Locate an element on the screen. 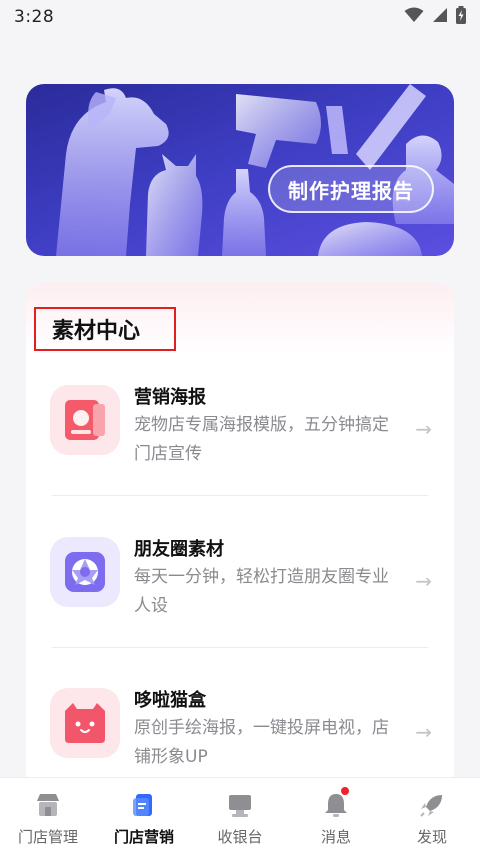 The width and height of the screenshot is (480, 853). item-description: 每天一分钟，轻松打造朋友圈专业人设 is located at coordinates (261, 591).